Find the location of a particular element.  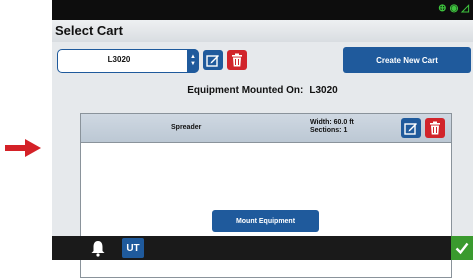

mounted-on-value: L3020 is located at coordinates (323, 90).